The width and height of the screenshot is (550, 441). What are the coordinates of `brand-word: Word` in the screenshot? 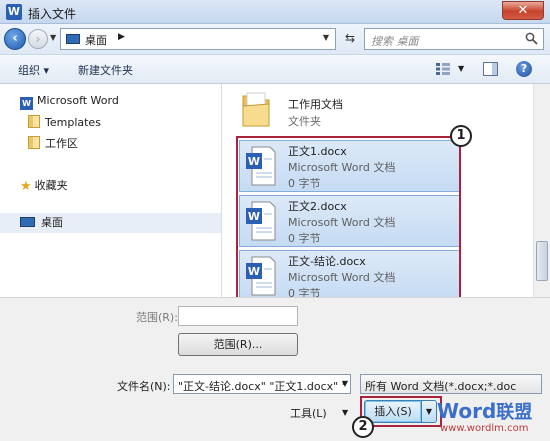 It's located at (467, 411).